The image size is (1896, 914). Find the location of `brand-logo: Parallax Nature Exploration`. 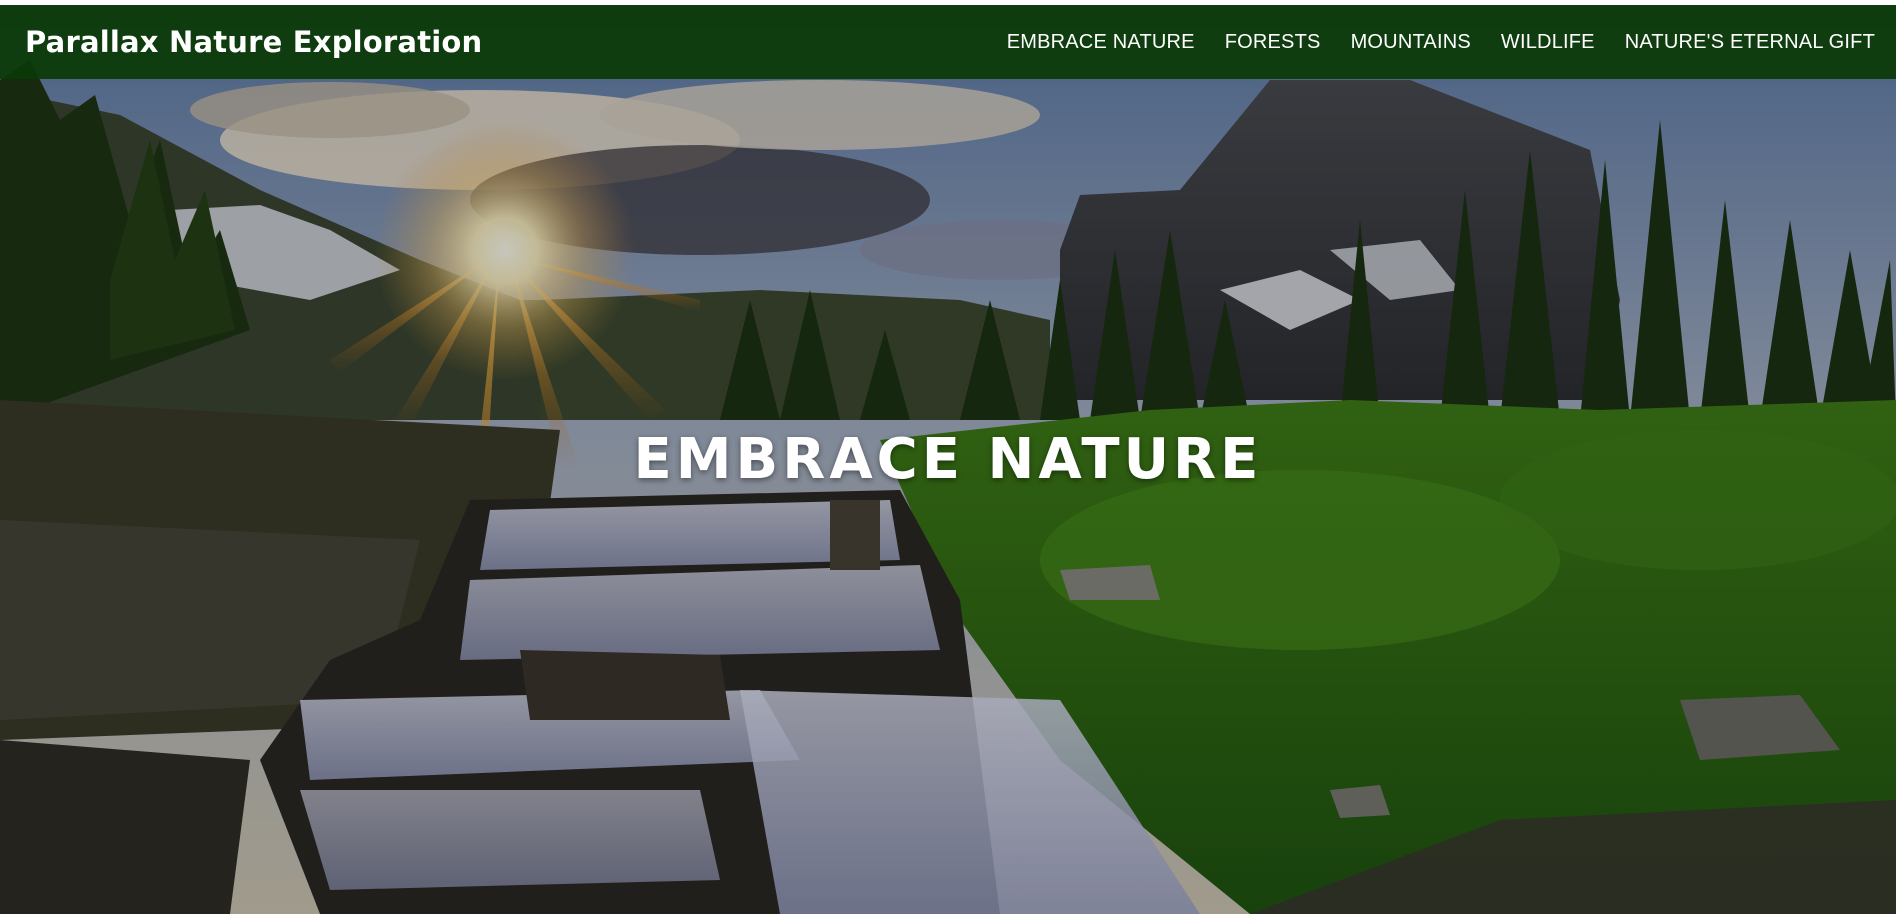

brand-logo: Parallax Nature Exploration is located at coordinates (253, 42).